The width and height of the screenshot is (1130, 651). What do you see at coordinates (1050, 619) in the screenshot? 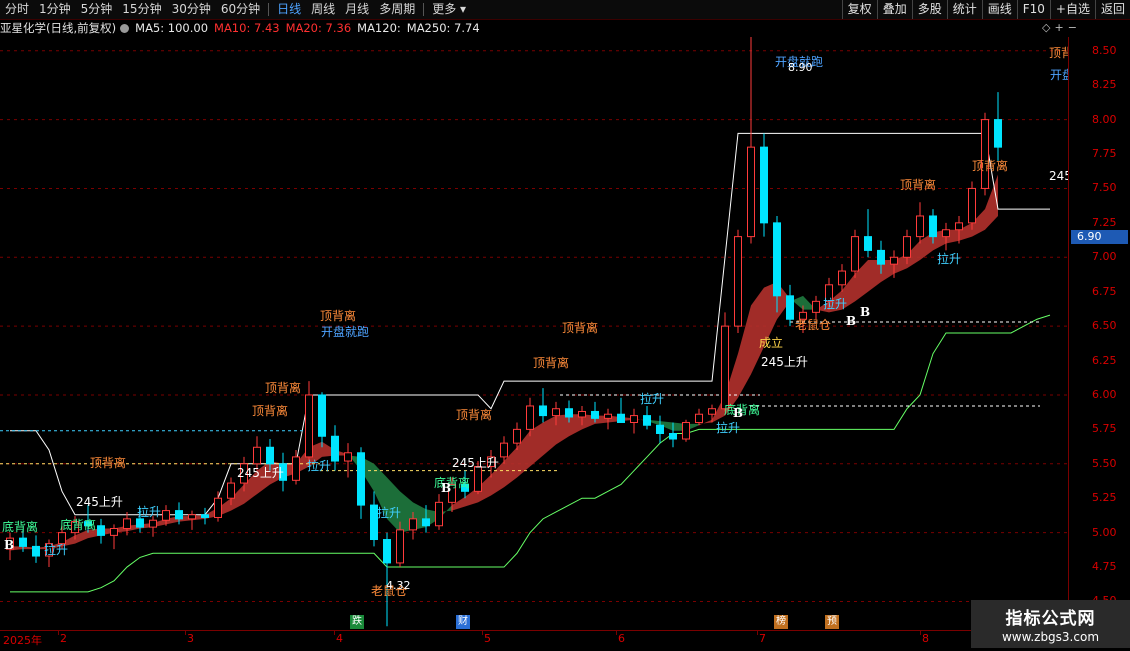
I see `watermark-title: 指标公式网` at bounding box center [1050, 619].